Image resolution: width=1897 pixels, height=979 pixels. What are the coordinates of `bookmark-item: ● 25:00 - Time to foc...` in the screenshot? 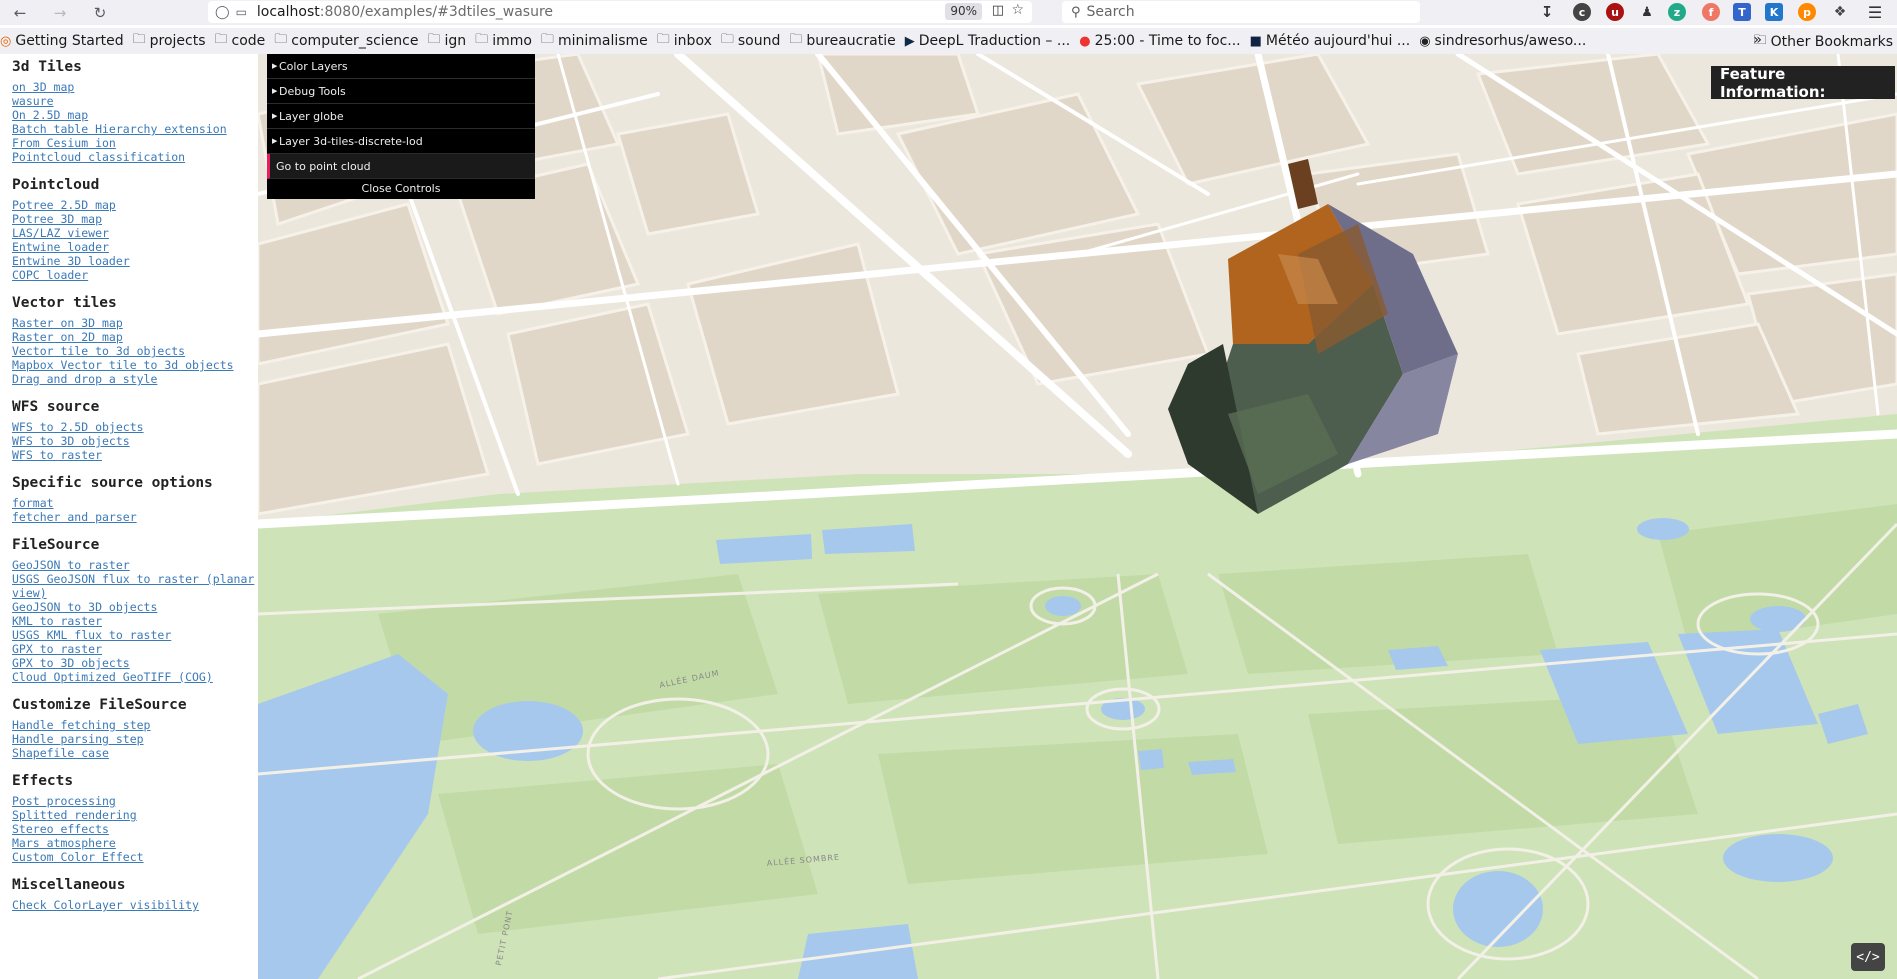 It's located at (1159, 41).